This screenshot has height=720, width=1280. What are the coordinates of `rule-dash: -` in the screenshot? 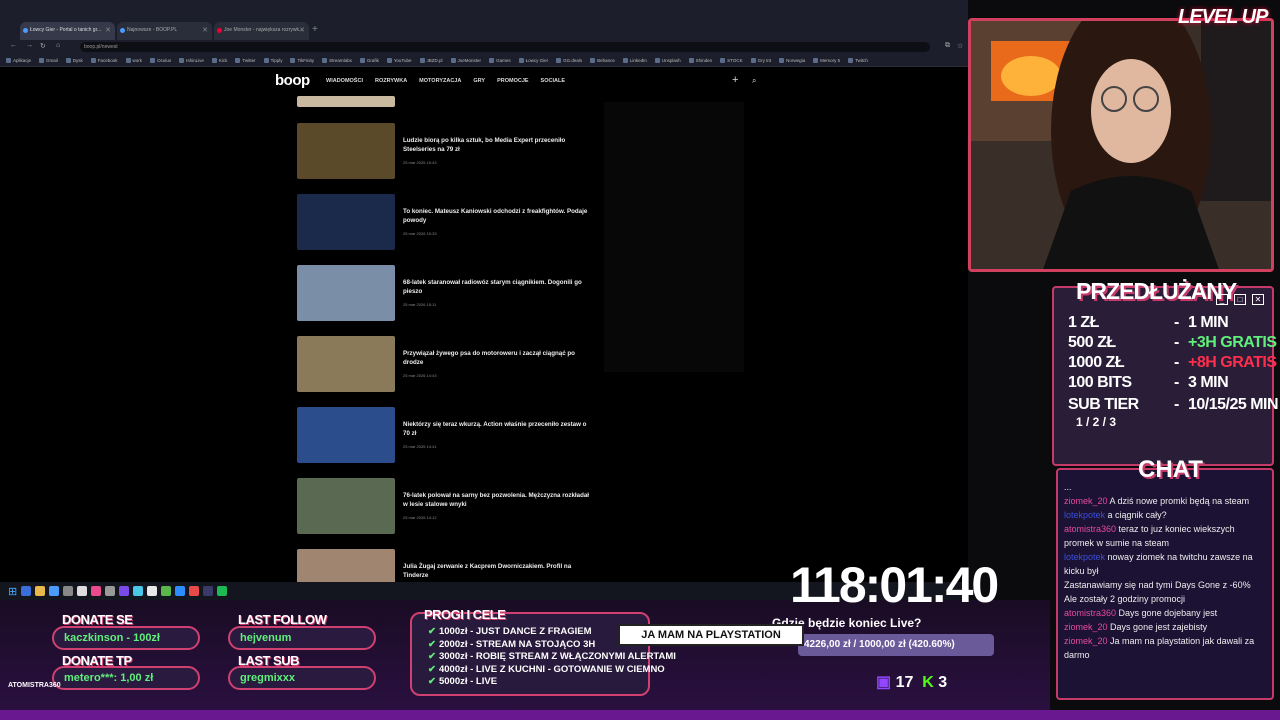 It's located at (1176, 404).